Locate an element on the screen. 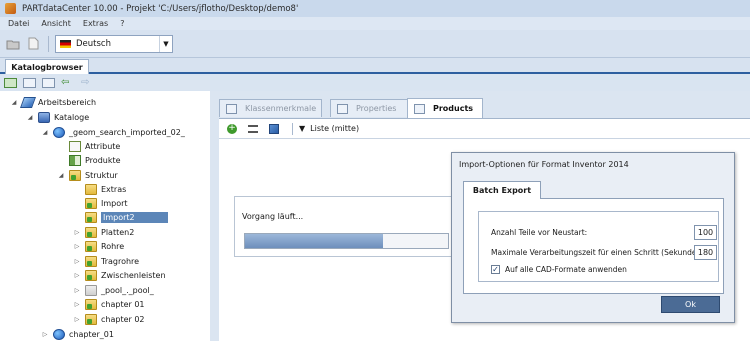  tree-item-chapter-01-catalog: ▷ chapter_01 is located at coordinates (77, 334).